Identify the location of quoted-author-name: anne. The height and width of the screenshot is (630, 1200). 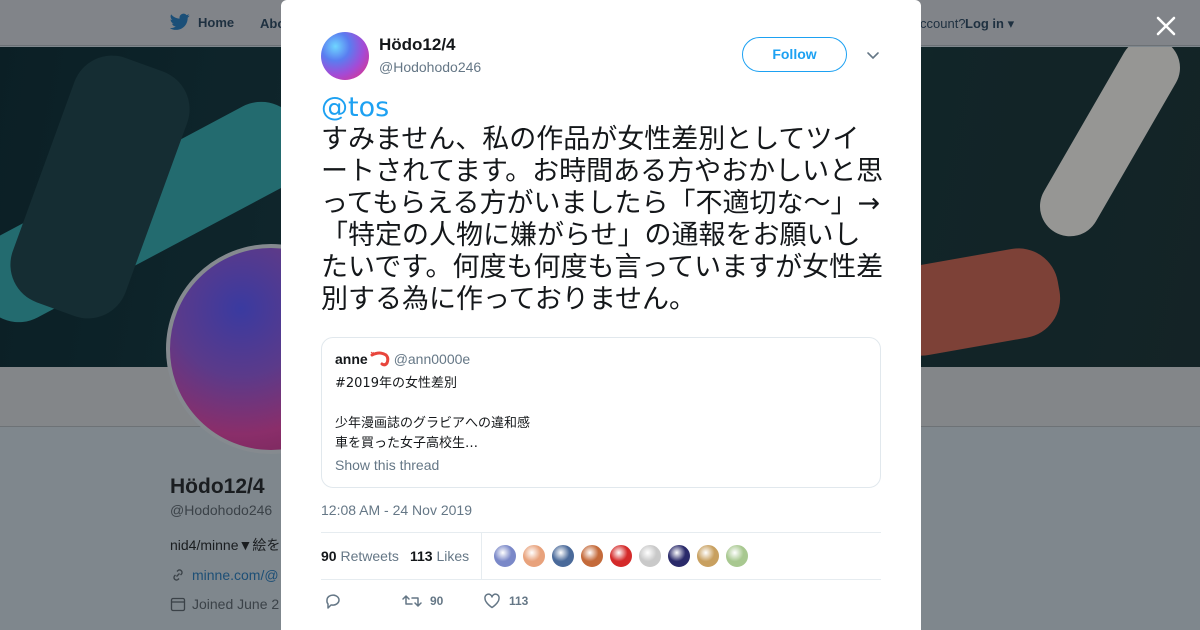
(351, 359).